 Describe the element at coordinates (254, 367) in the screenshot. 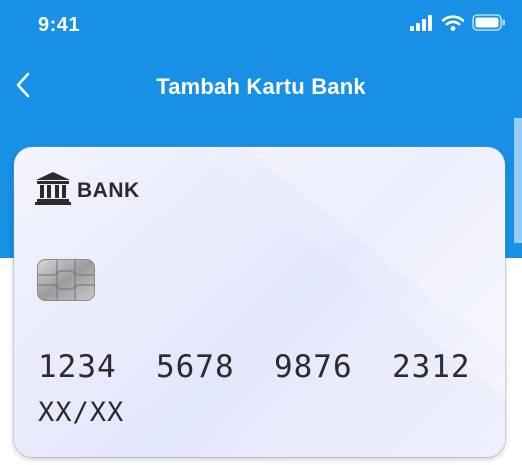

I see `card-number: 1234 5678 9876 2312` at that location.